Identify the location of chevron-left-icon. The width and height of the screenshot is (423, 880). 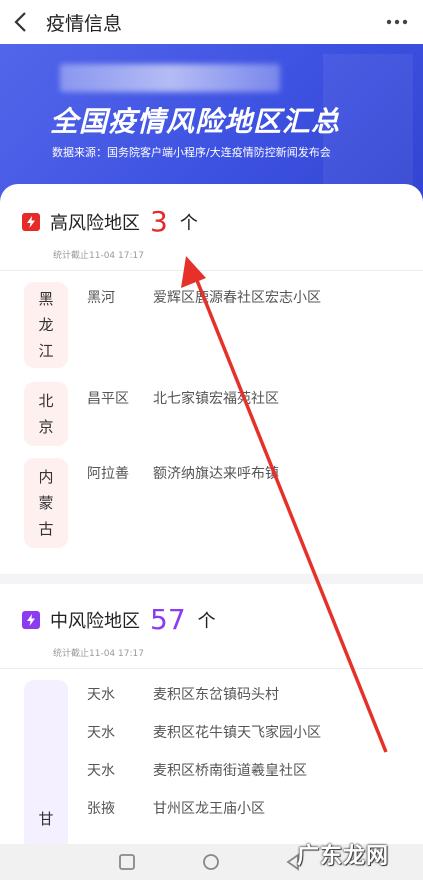
(20, 22).